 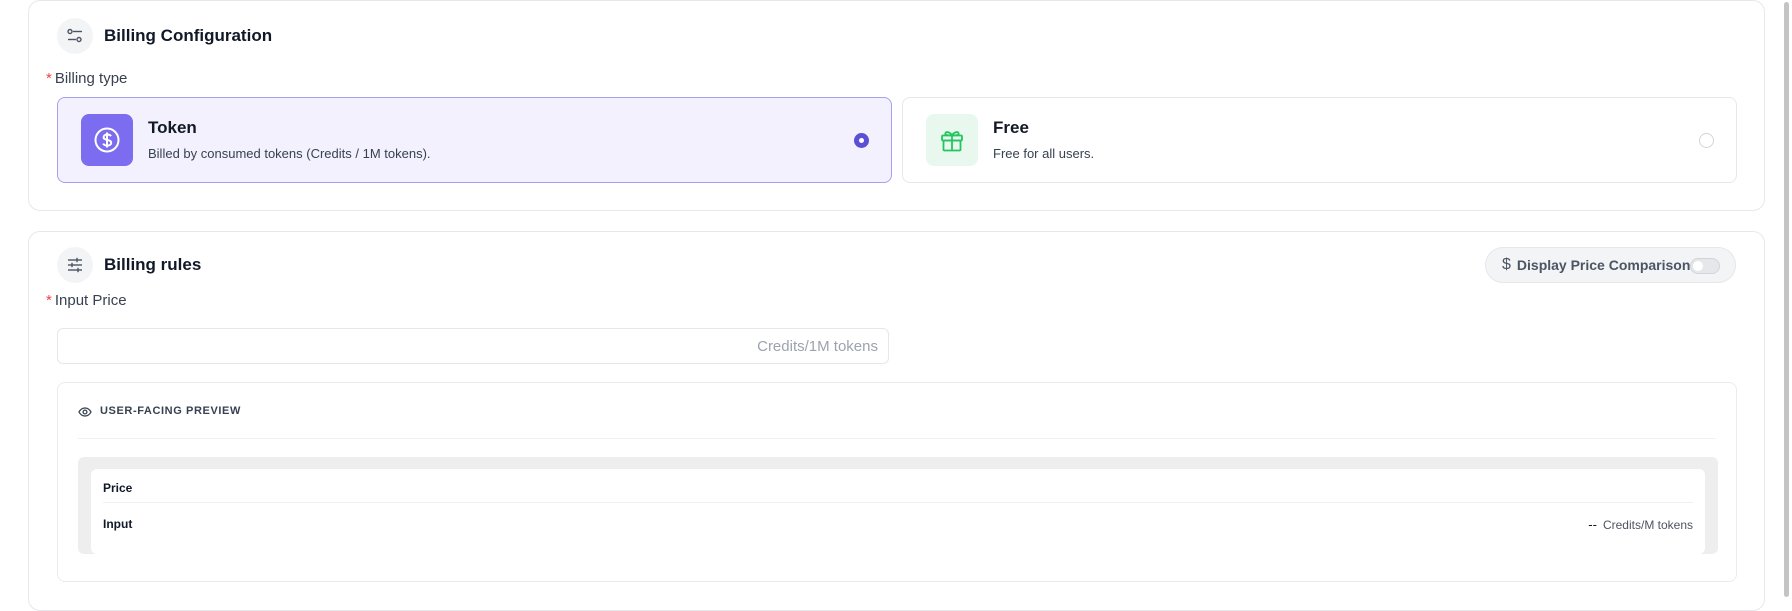 I want to click on billing-option-free: Free Free for all users., so click(x=1319, y=140).